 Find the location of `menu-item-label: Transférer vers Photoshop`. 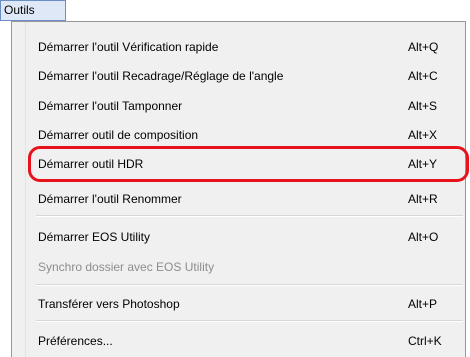

menu-item-label: Transférer vers Photoshop is located at coordinates (109, 304).